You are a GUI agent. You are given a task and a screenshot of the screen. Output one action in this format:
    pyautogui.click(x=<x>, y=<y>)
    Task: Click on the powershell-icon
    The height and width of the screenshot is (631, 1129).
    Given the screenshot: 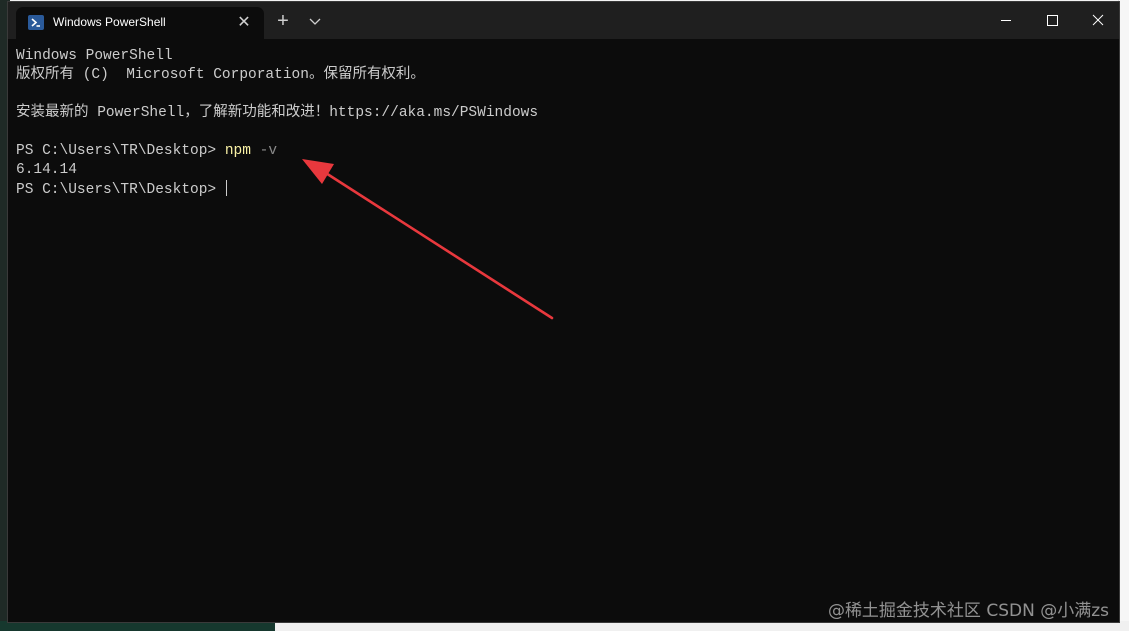 What is the action you would take?
    pyautogui.click(x=36, y=22)
    